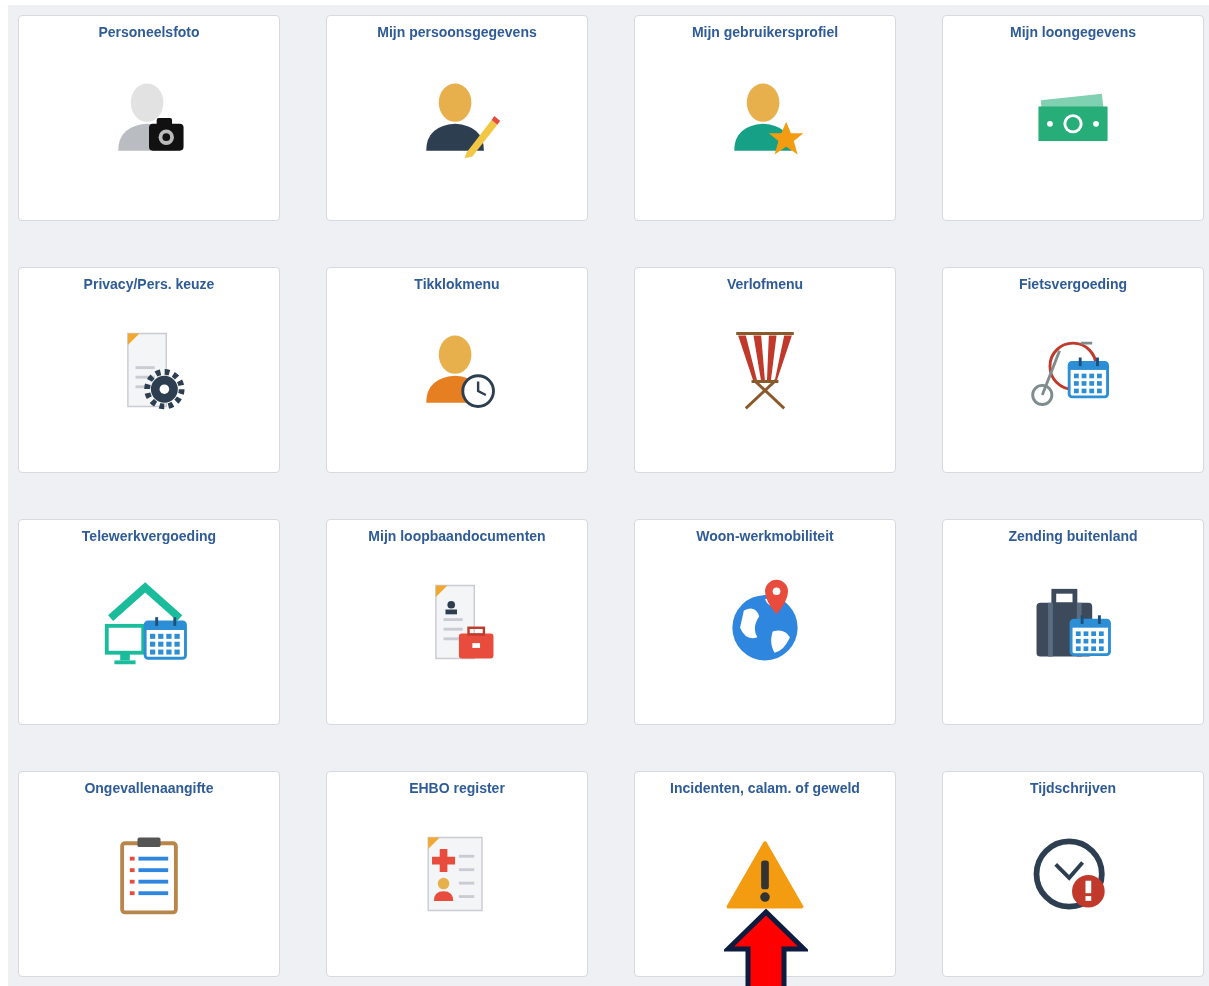 The image size is (1209, 986). Describe the element at coordinates (765, 118) in the screenshot. I see `menu-tile: Mijn gebruikersprofiel` at that location.